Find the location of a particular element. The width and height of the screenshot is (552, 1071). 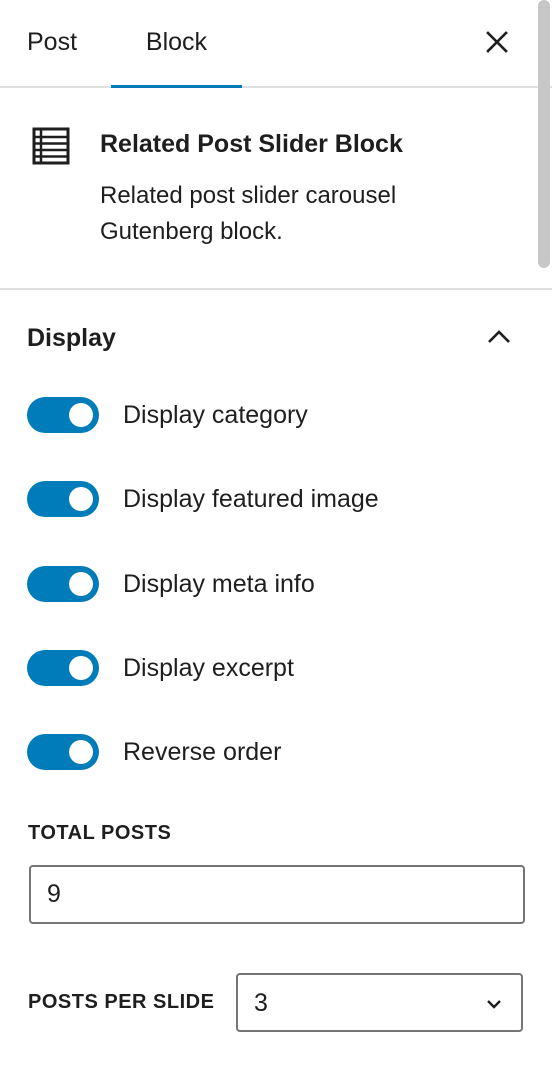

toggle-label: Display excerpt is located at coordinates (208, 668).